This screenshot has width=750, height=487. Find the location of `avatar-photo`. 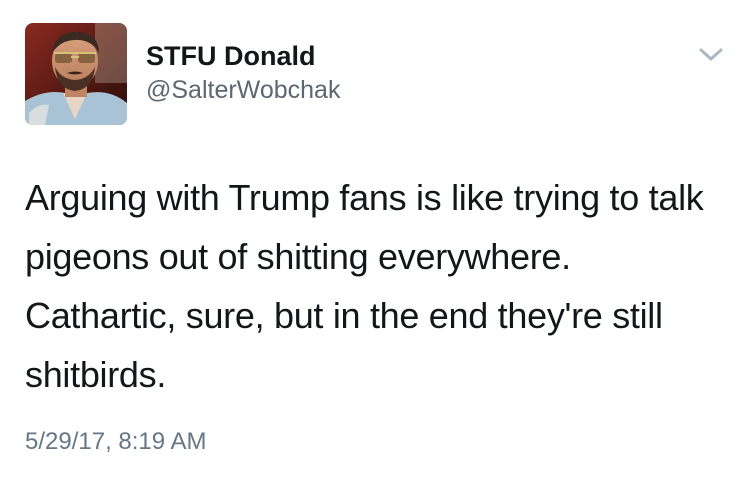

avatar-photo is located at coordinates (76, 74).